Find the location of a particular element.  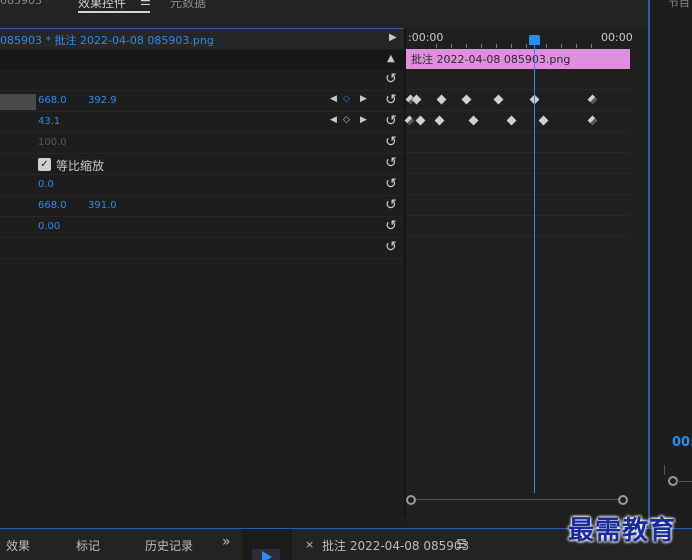

close-sequence-icon: × is located at coordinates (309, 544).